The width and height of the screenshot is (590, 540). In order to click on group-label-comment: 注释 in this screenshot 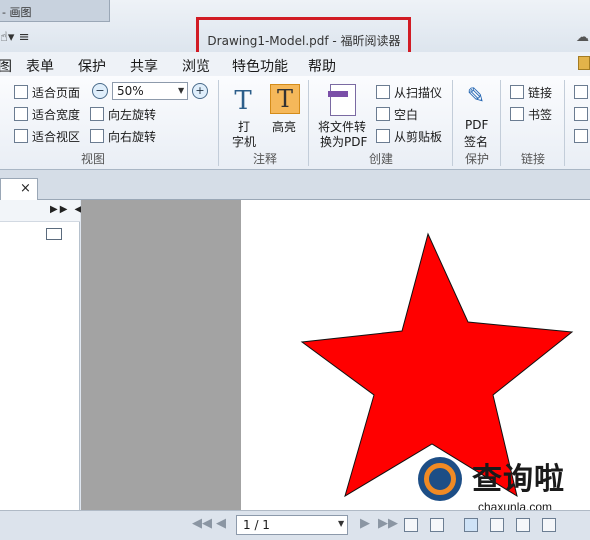, I will do `click(264, 159)`.